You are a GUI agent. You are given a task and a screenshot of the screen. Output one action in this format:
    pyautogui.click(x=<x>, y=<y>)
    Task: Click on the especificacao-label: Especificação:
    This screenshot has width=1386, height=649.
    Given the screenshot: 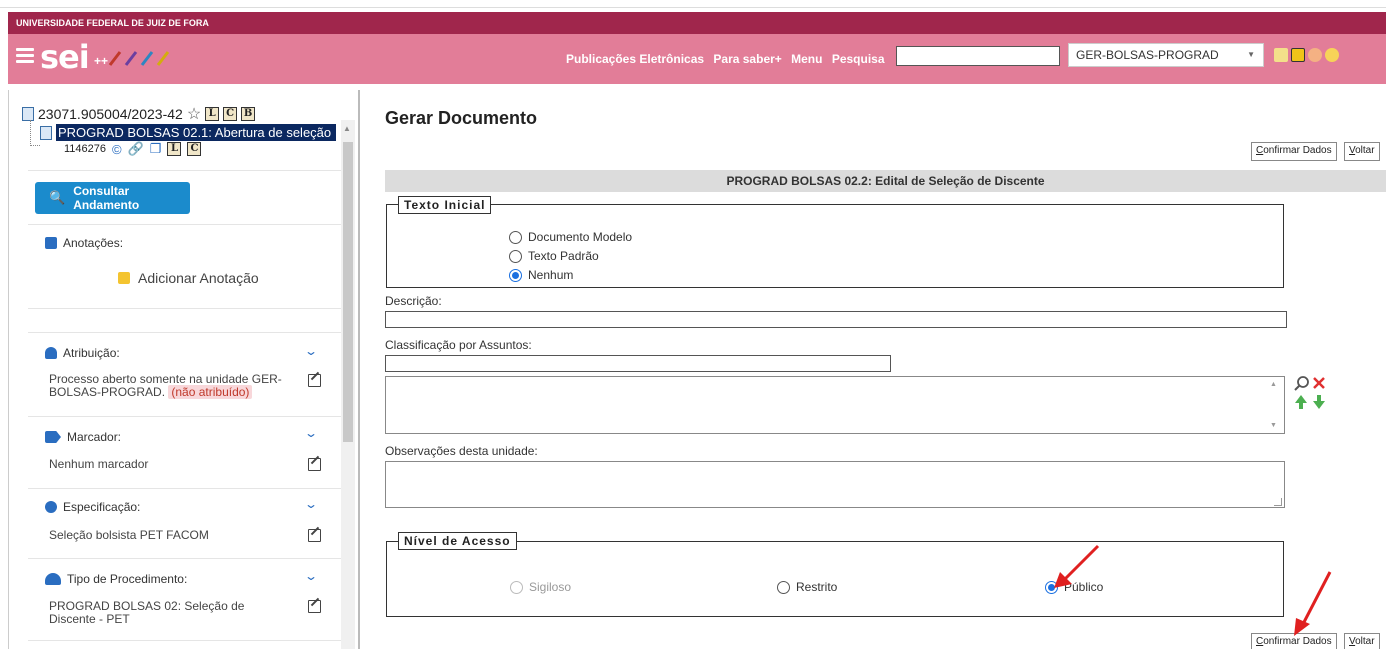 What is the action you would take?
    pyautogui.click(x=102, y=507)
    